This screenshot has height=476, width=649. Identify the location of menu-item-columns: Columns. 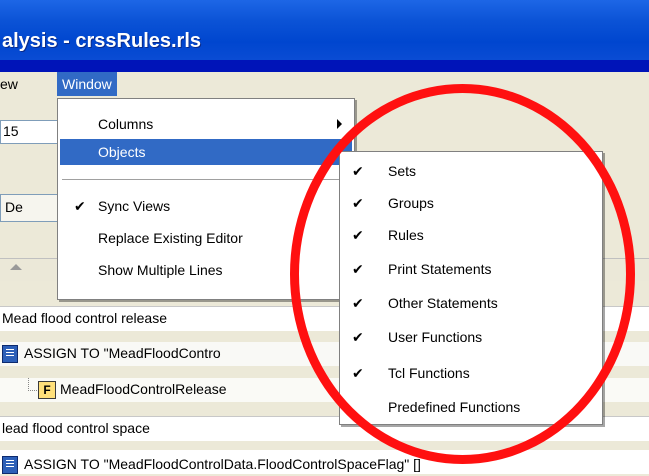
(206, 124).